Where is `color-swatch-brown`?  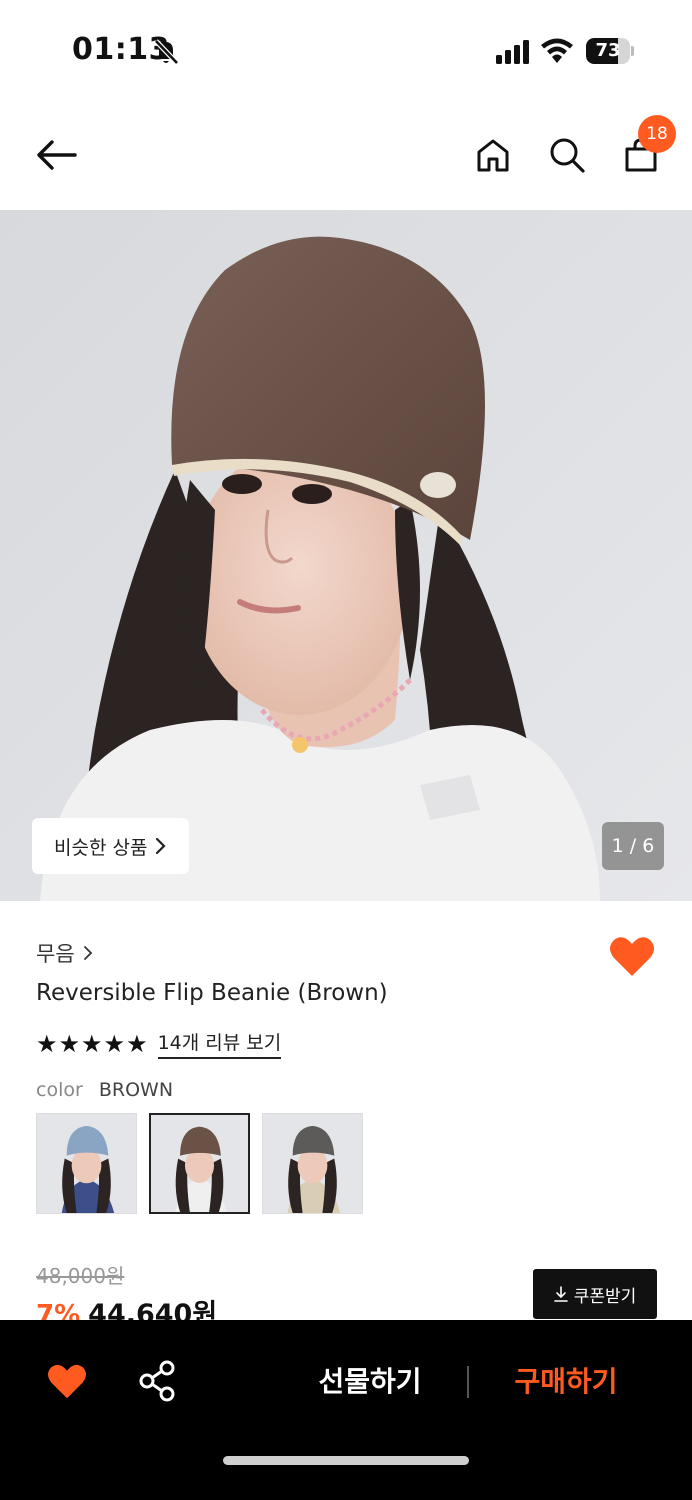
color-swatch-brown is located at coordinates (199, 1163).